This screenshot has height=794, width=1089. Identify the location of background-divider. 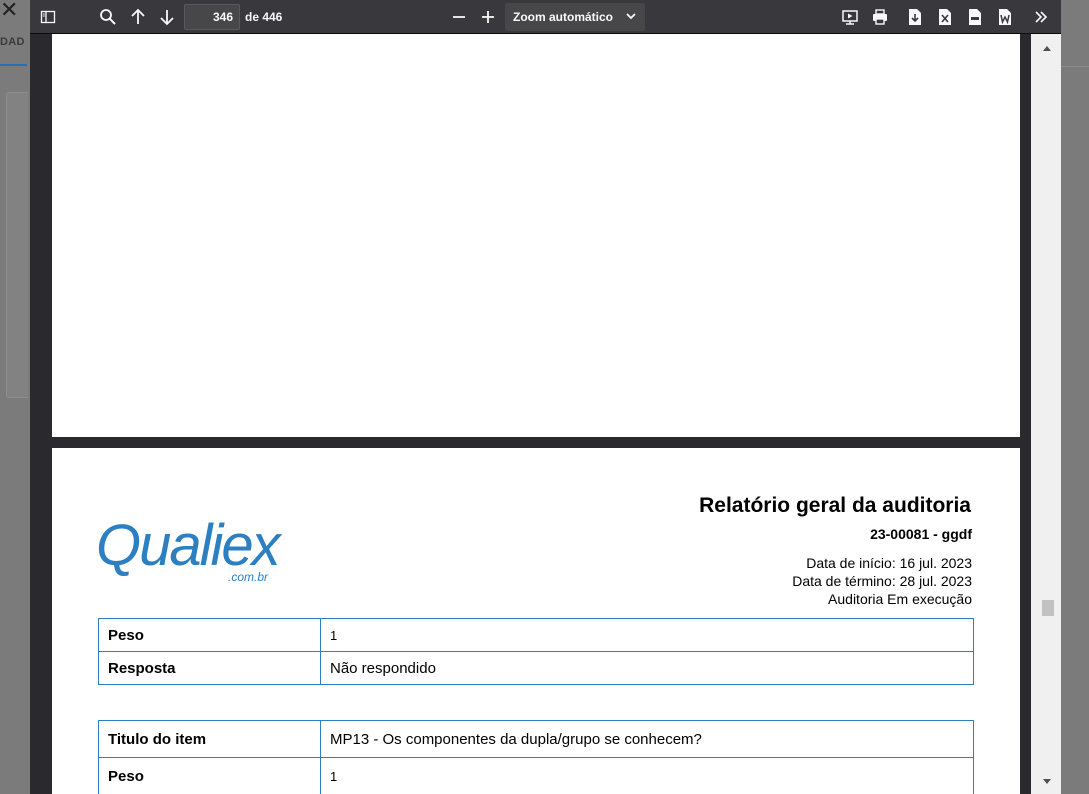
(1075, 66).